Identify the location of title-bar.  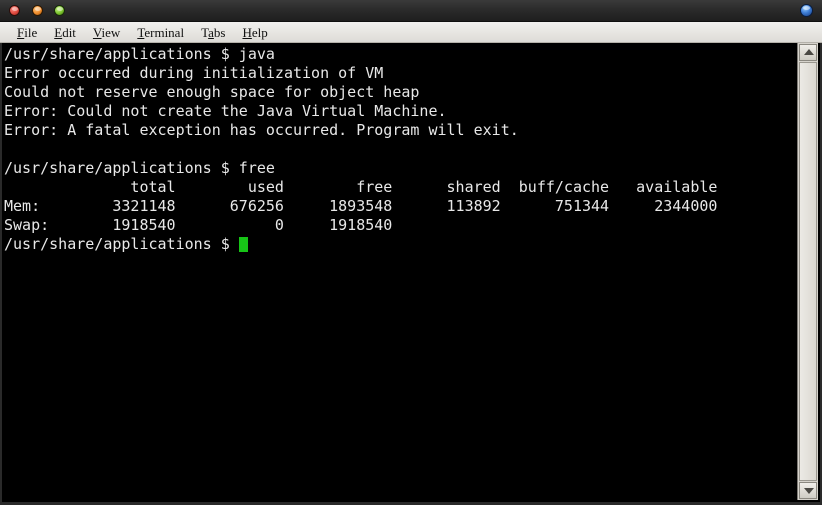
(411, 11).